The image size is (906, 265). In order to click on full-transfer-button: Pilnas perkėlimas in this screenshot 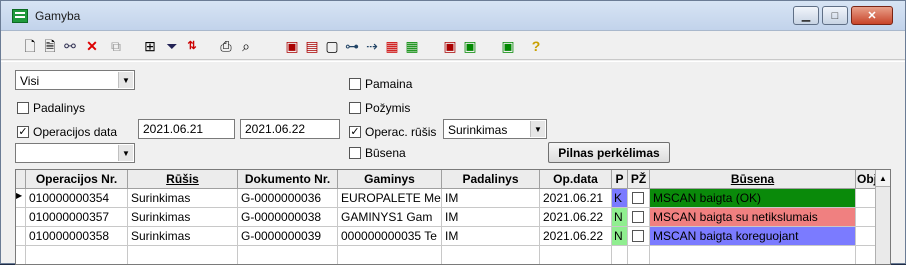, I will do `click(609, 152)`.